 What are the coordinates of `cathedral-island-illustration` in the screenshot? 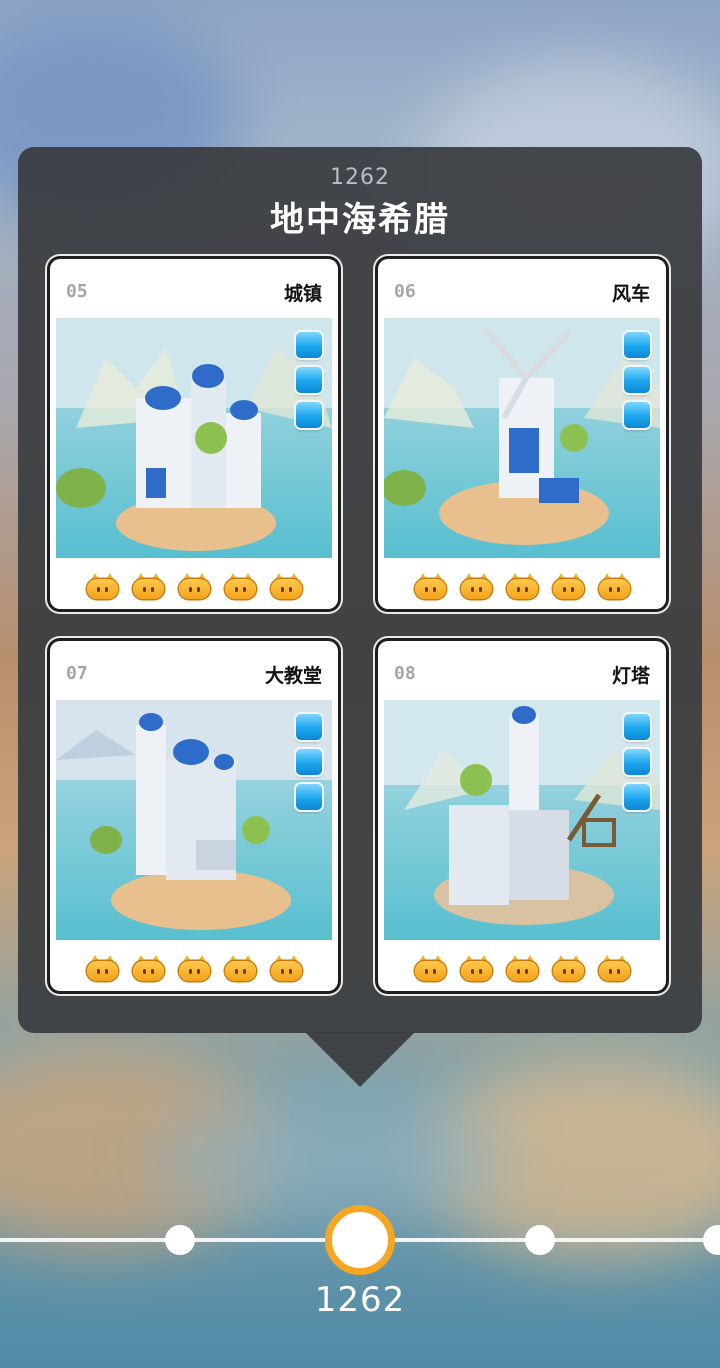 It's located at (194, 815).